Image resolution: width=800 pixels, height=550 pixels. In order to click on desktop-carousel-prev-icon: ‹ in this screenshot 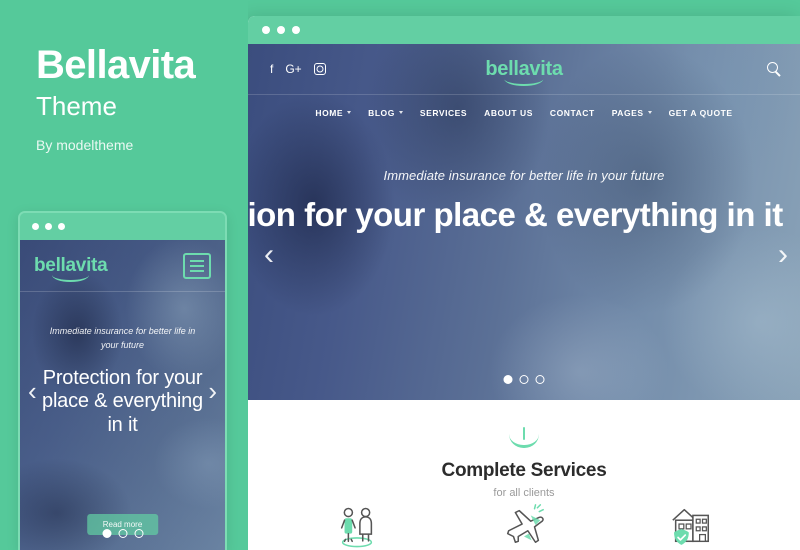, I will do `click(269, 255)`.